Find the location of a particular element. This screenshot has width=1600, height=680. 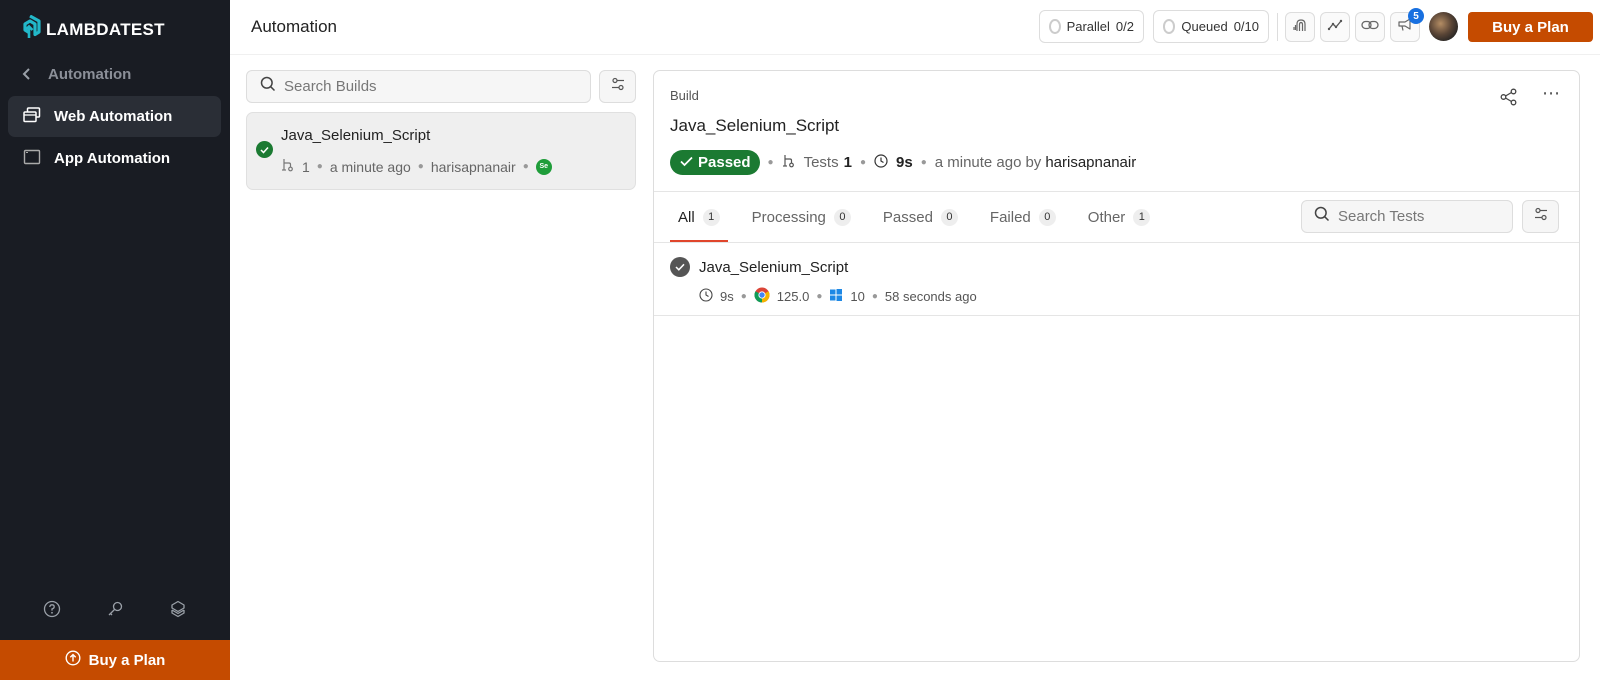

tab-passed: Passed 0 is located at coordinates (920, 217).